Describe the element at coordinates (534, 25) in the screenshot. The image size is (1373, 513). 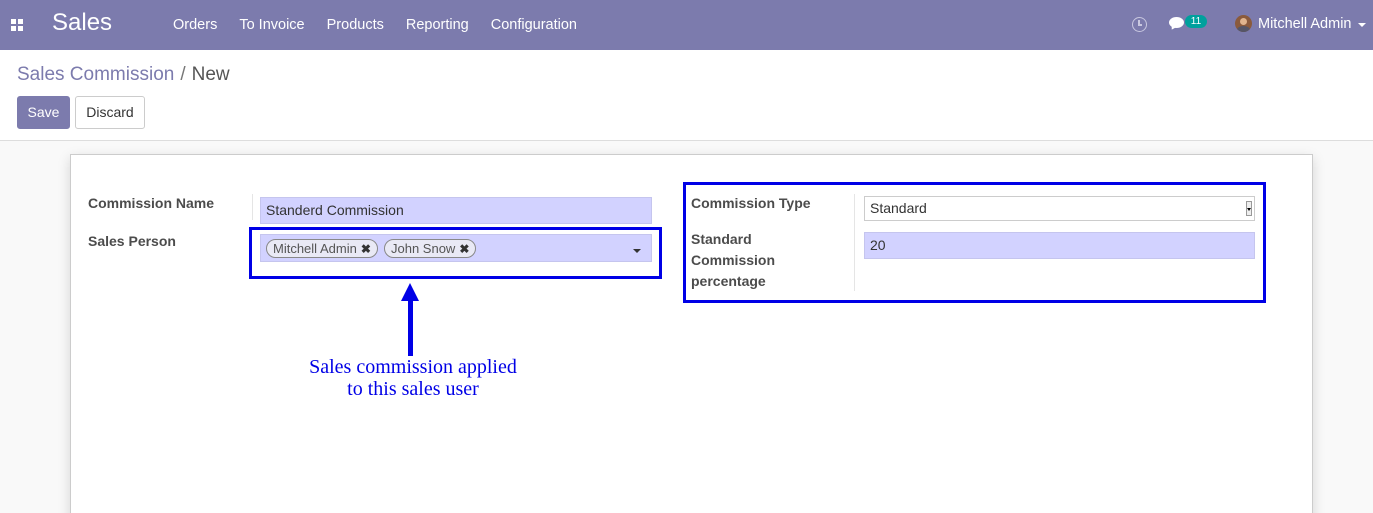
I see `menu-item-configuration: Configuration` at that location.